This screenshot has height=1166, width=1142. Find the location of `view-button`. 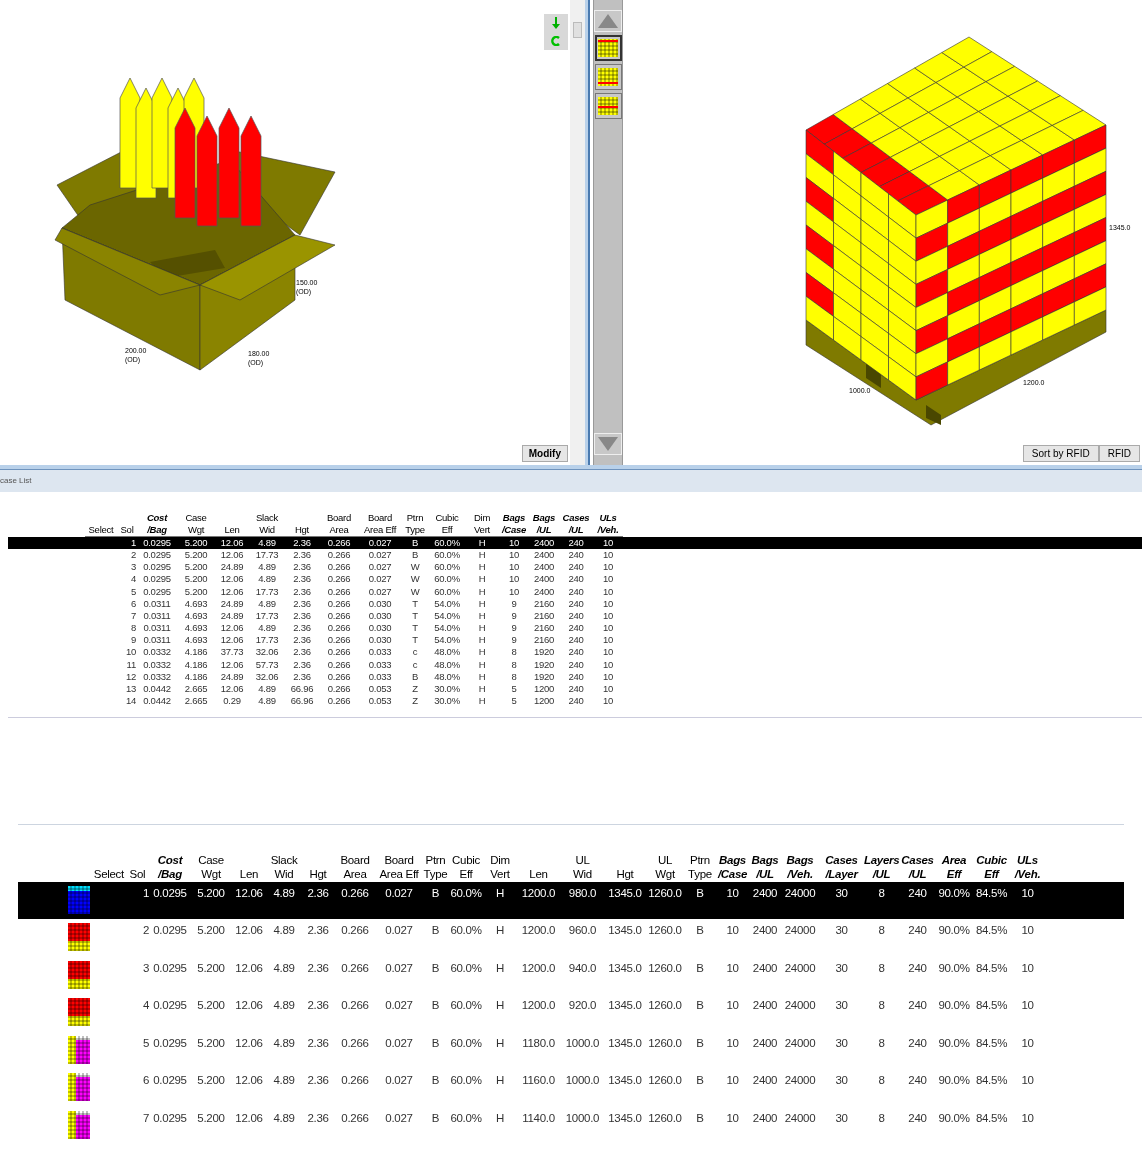

view-button is located at coordinates (608, 48).